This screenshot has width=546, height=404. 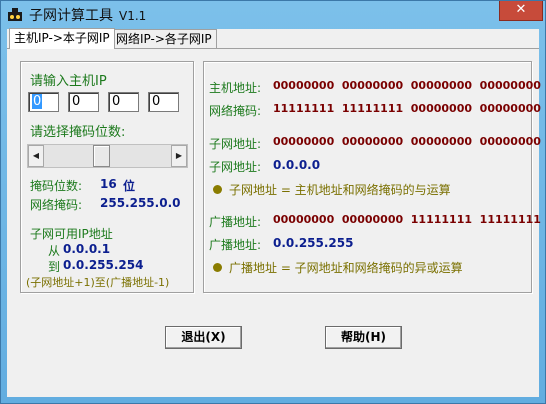 I want to click on broadcast-value: 0.0.255.255, so click(x=313, y=243).